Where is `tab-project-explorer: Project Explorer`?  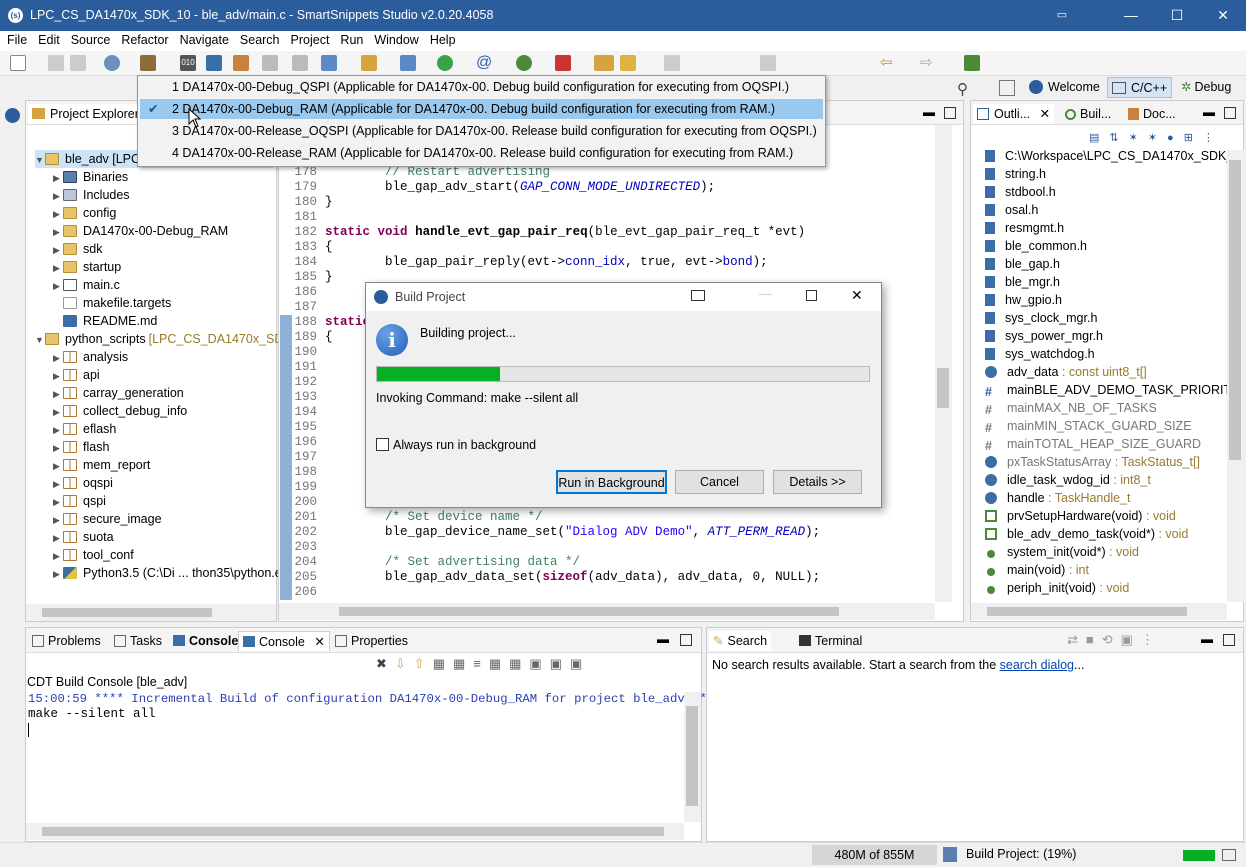
tab-project-explorer: Project Explorer is located at coordinates (85, 114).